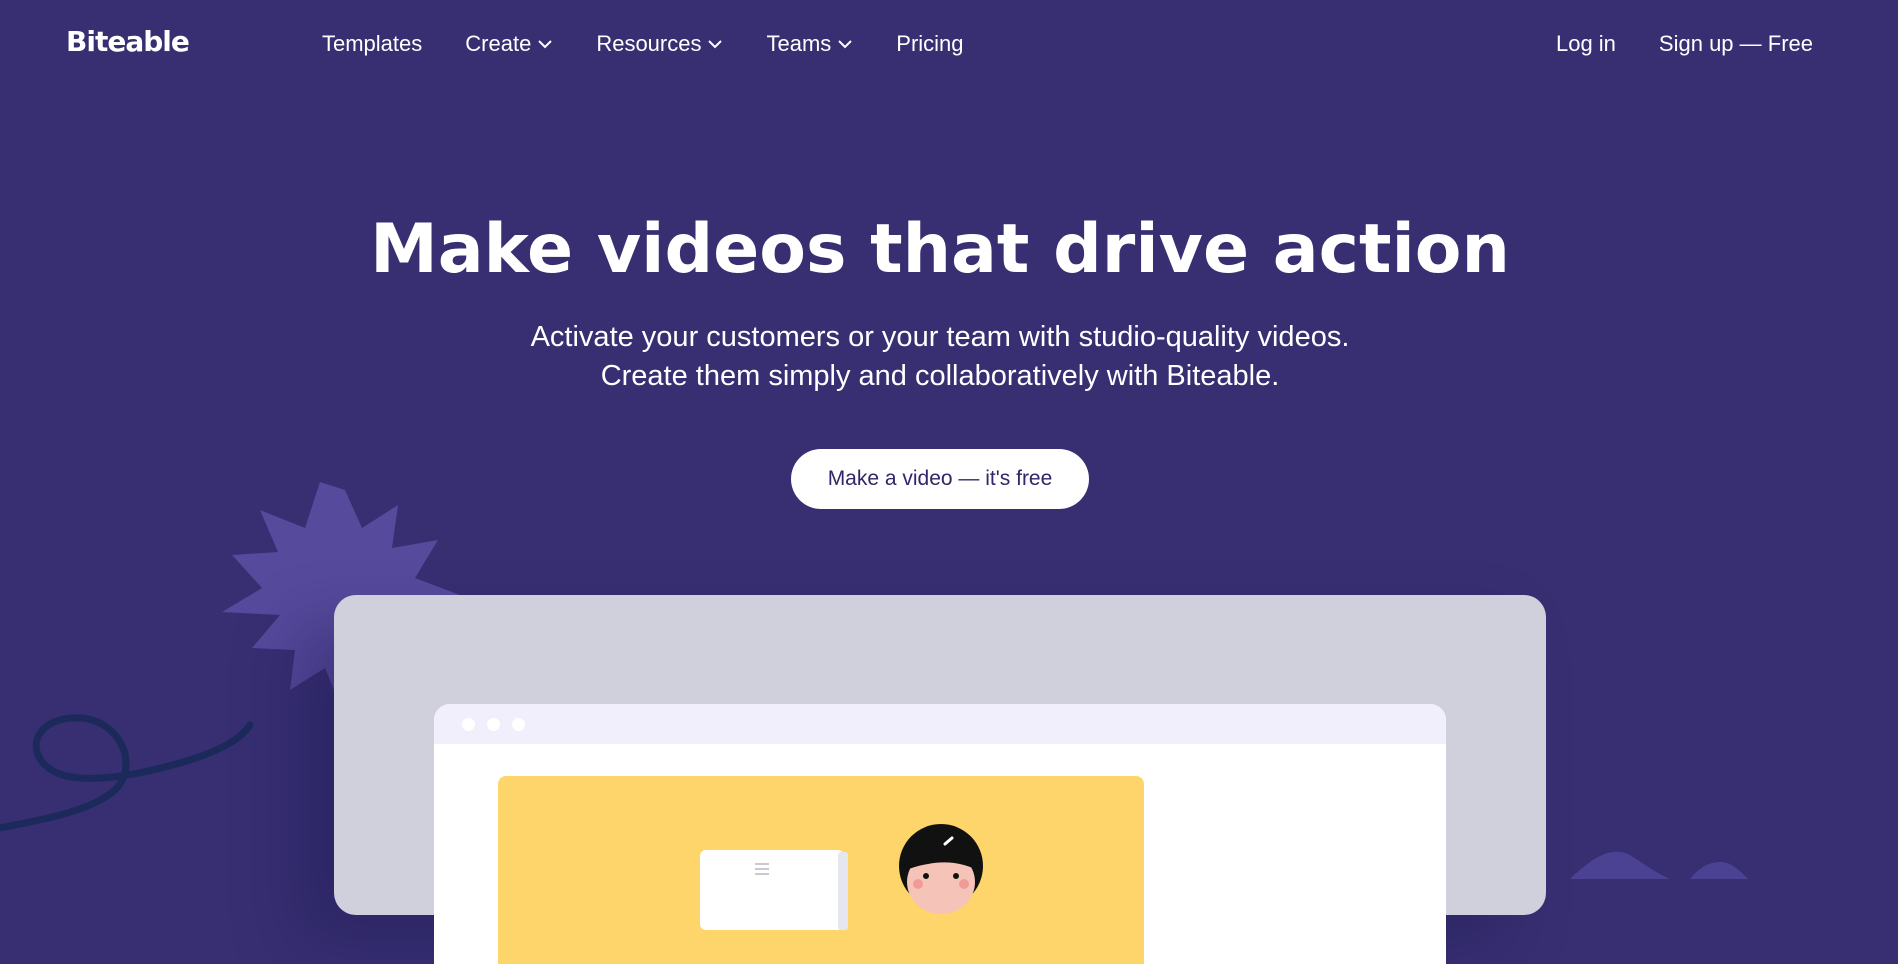 This screenshot has height=964, width=1898. Describe the element at coordinates (1736, 44) in the screenshot. I see `signup-link: Sign up — Free` at that location.